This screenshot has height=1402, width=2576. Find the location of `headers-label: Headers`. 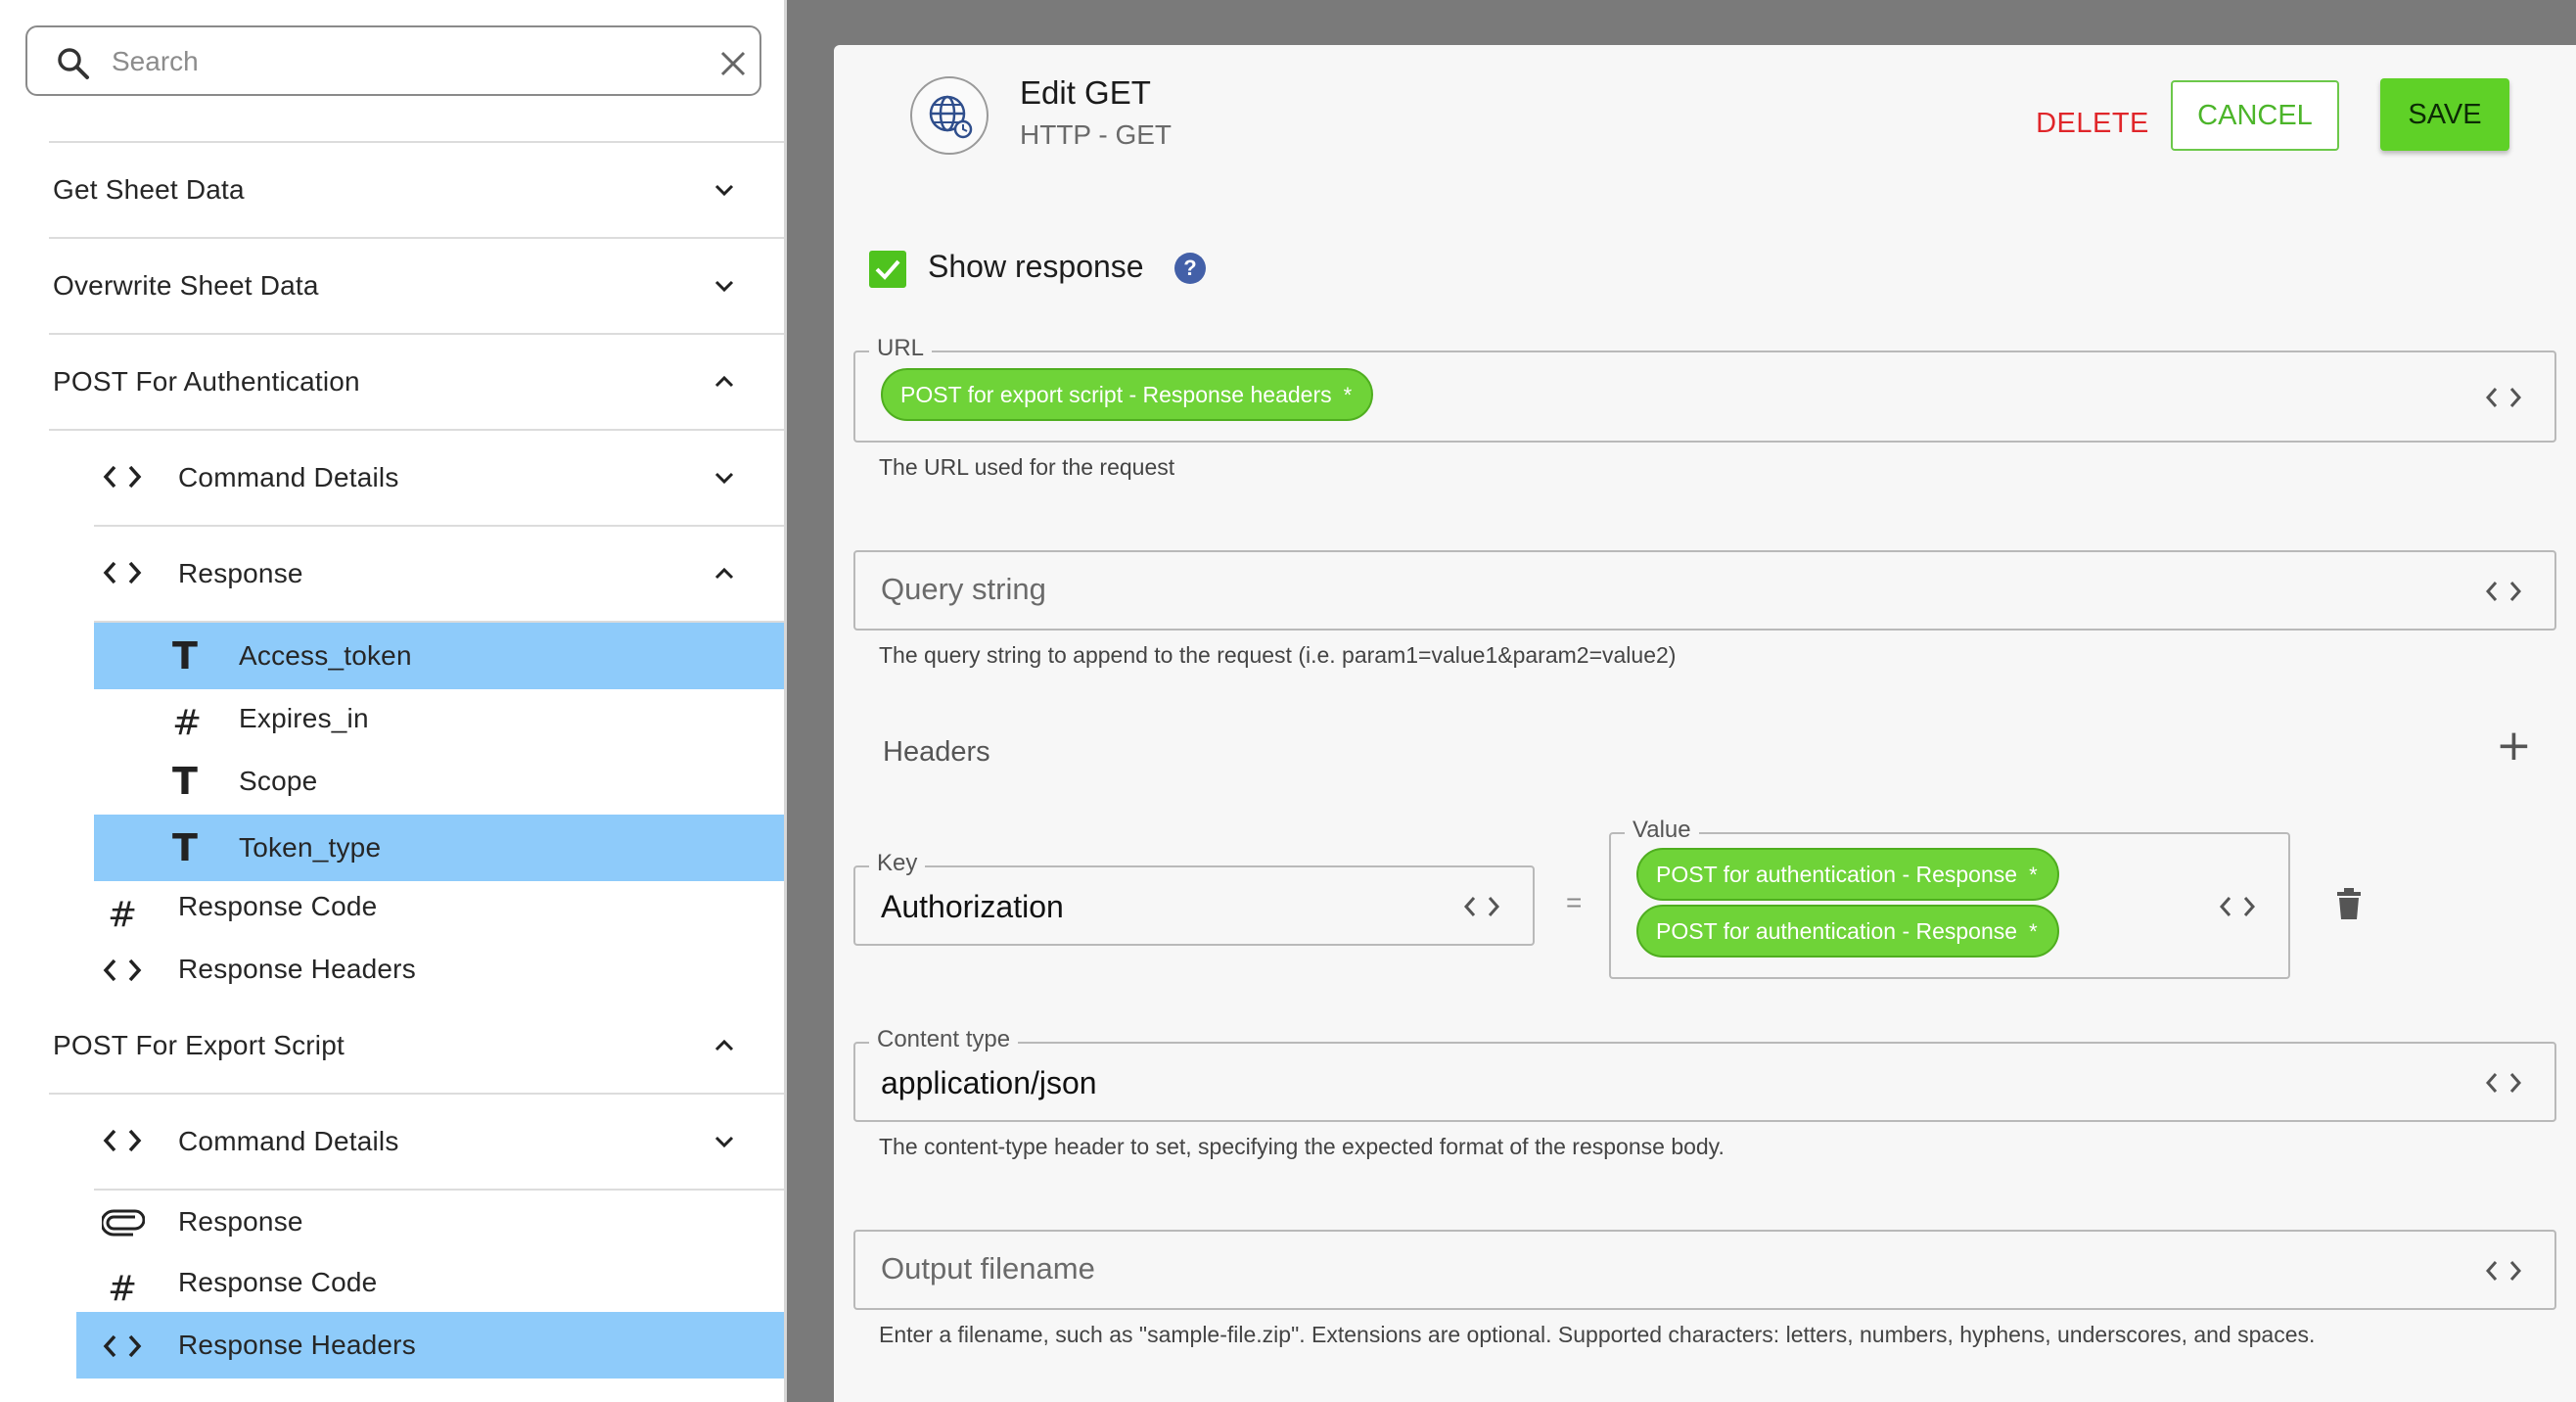

headers-label: Headers is located at coordinates (936, 752).